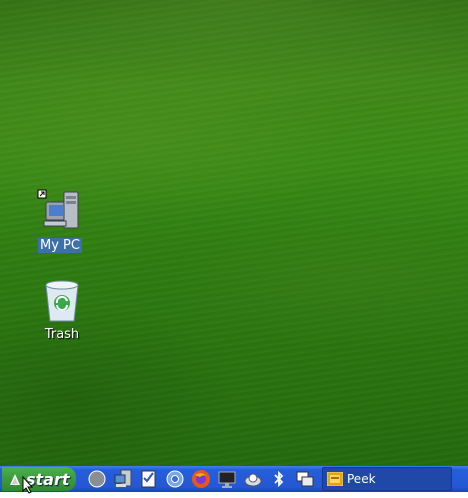 This screenshot has width=468, height=498. I want to click on disk-icon, so click(253, 479).